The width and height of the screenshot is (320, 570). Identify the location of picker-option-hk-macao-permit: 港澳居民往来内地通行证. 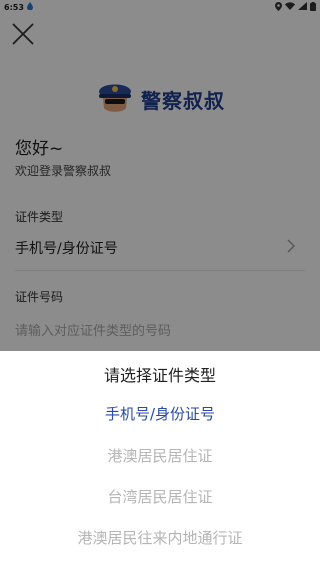
(160, 537).